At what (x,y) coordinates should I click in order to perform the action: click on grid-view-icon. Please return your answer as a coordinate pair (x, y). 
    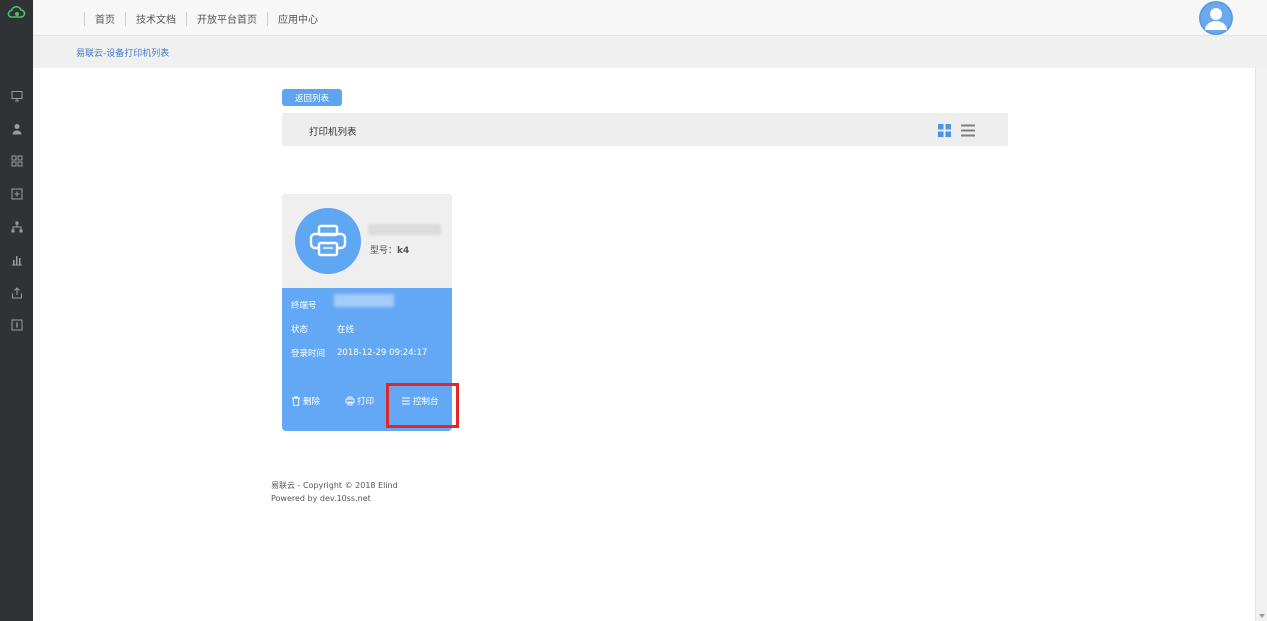
    Looking at the image, I should click on (944, 130).